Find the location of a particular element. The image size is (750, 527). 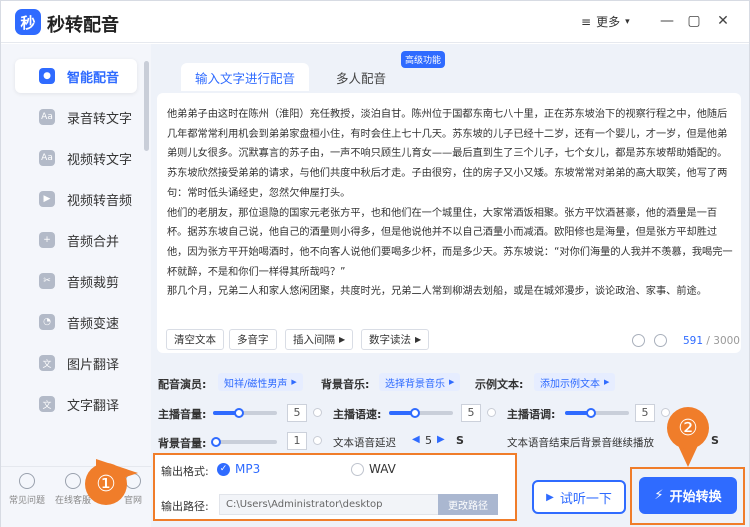

play-icon: ▶ is located at coordinates (550, 497).